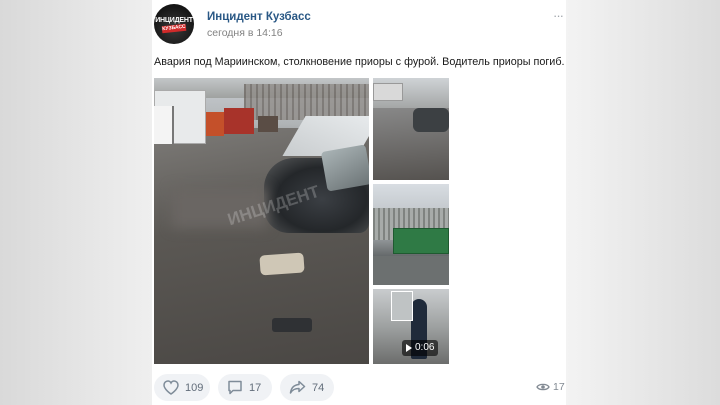  What do you see at coordinates (421, 241) in the screenshot?
I see `truck-green` at bounding box center [421, 241].